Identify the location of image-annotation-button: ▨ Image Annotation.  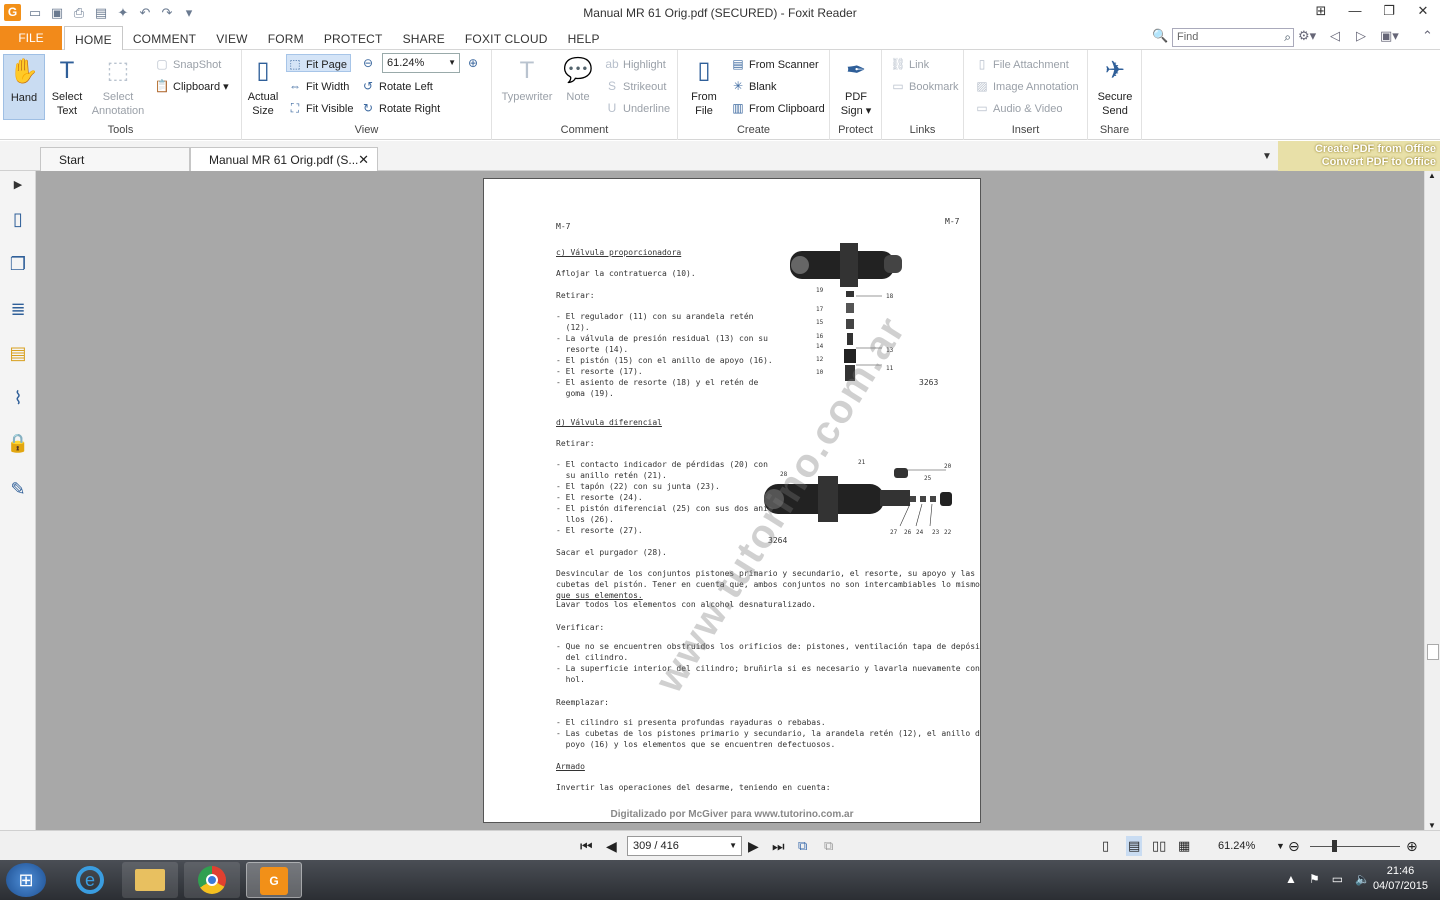
(1026, 86).